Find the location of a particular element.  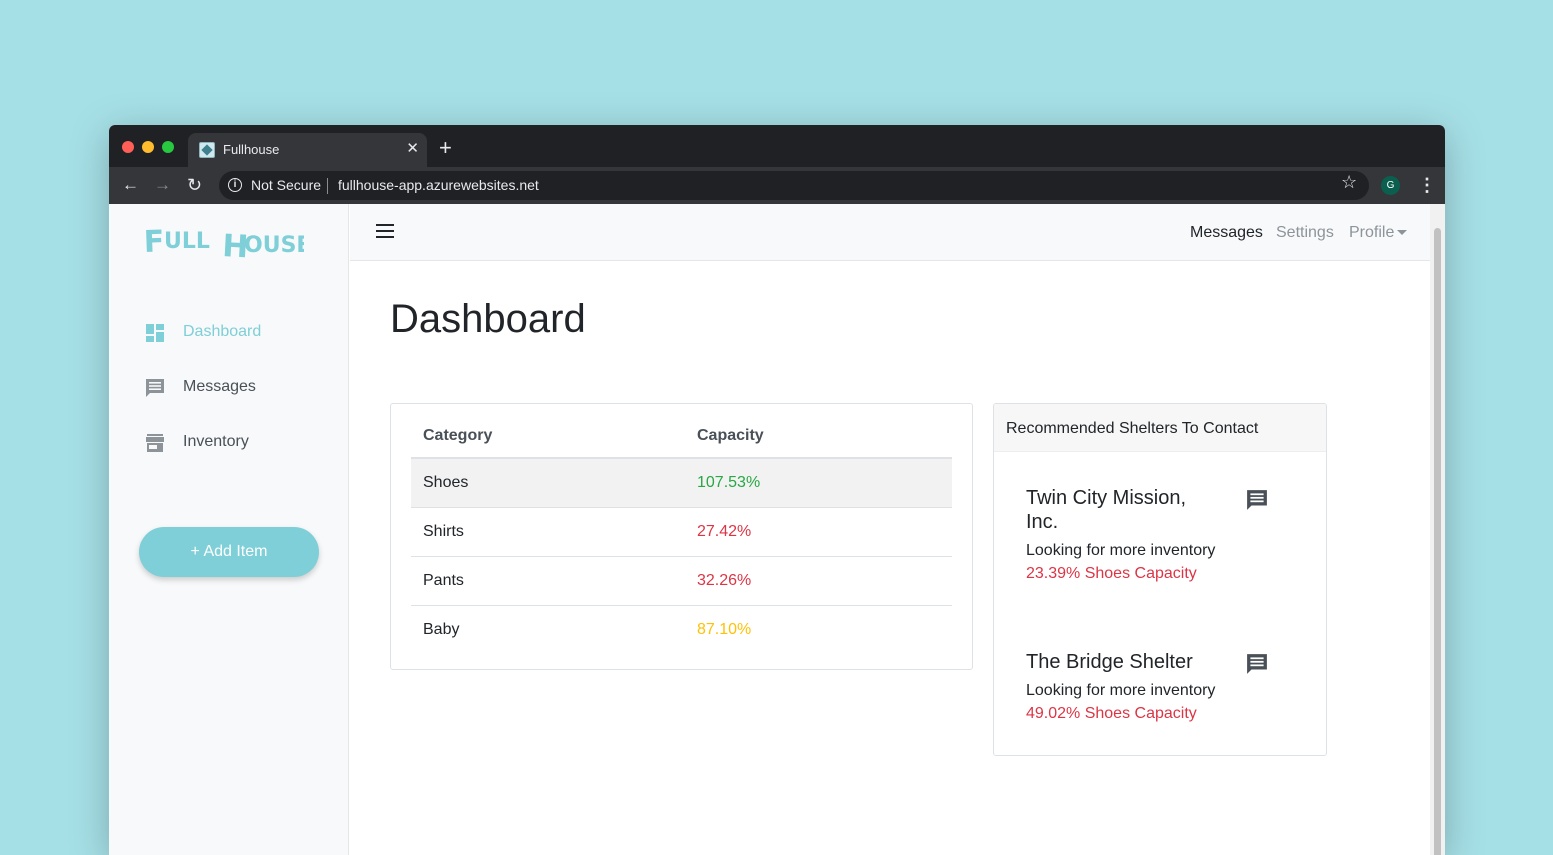

table-row: Pants 32.26% is located at coordinates (681, 581).